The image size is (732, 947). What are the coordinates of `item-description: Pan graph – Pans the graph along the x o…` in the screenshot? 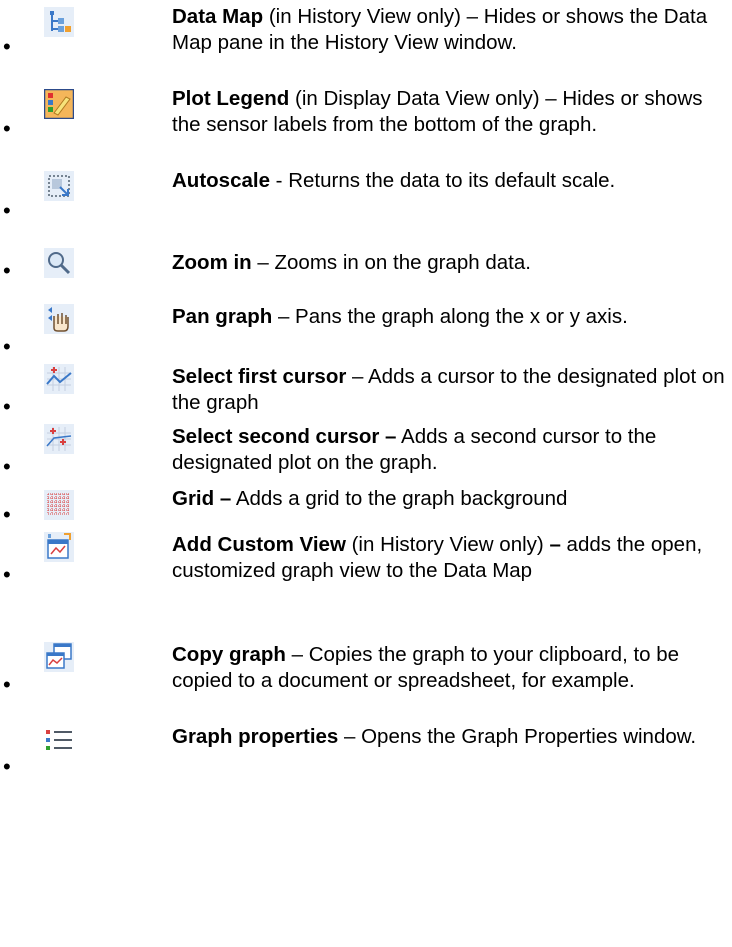 It's located at (450, 317).